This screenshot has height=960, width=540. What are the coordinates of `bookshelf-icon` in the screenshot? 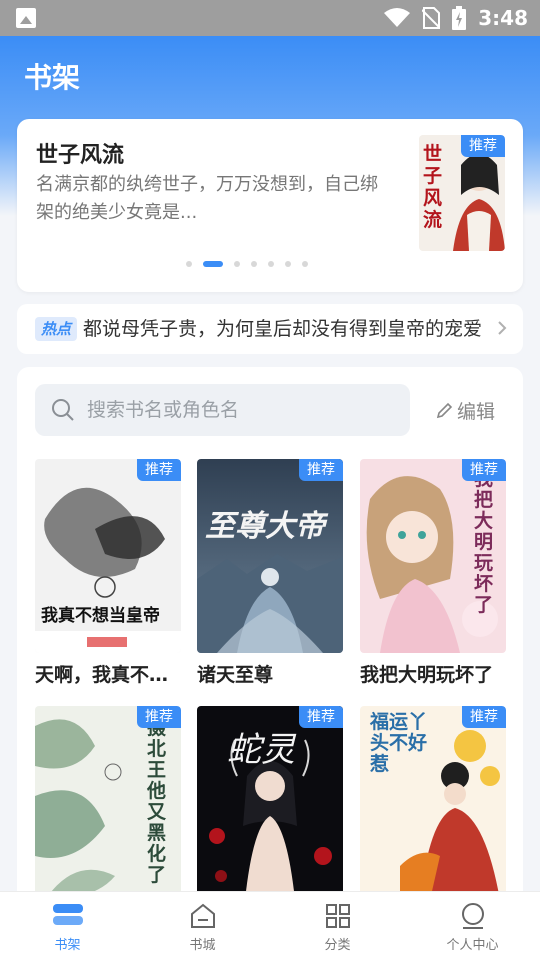 It's located at (67, 914).